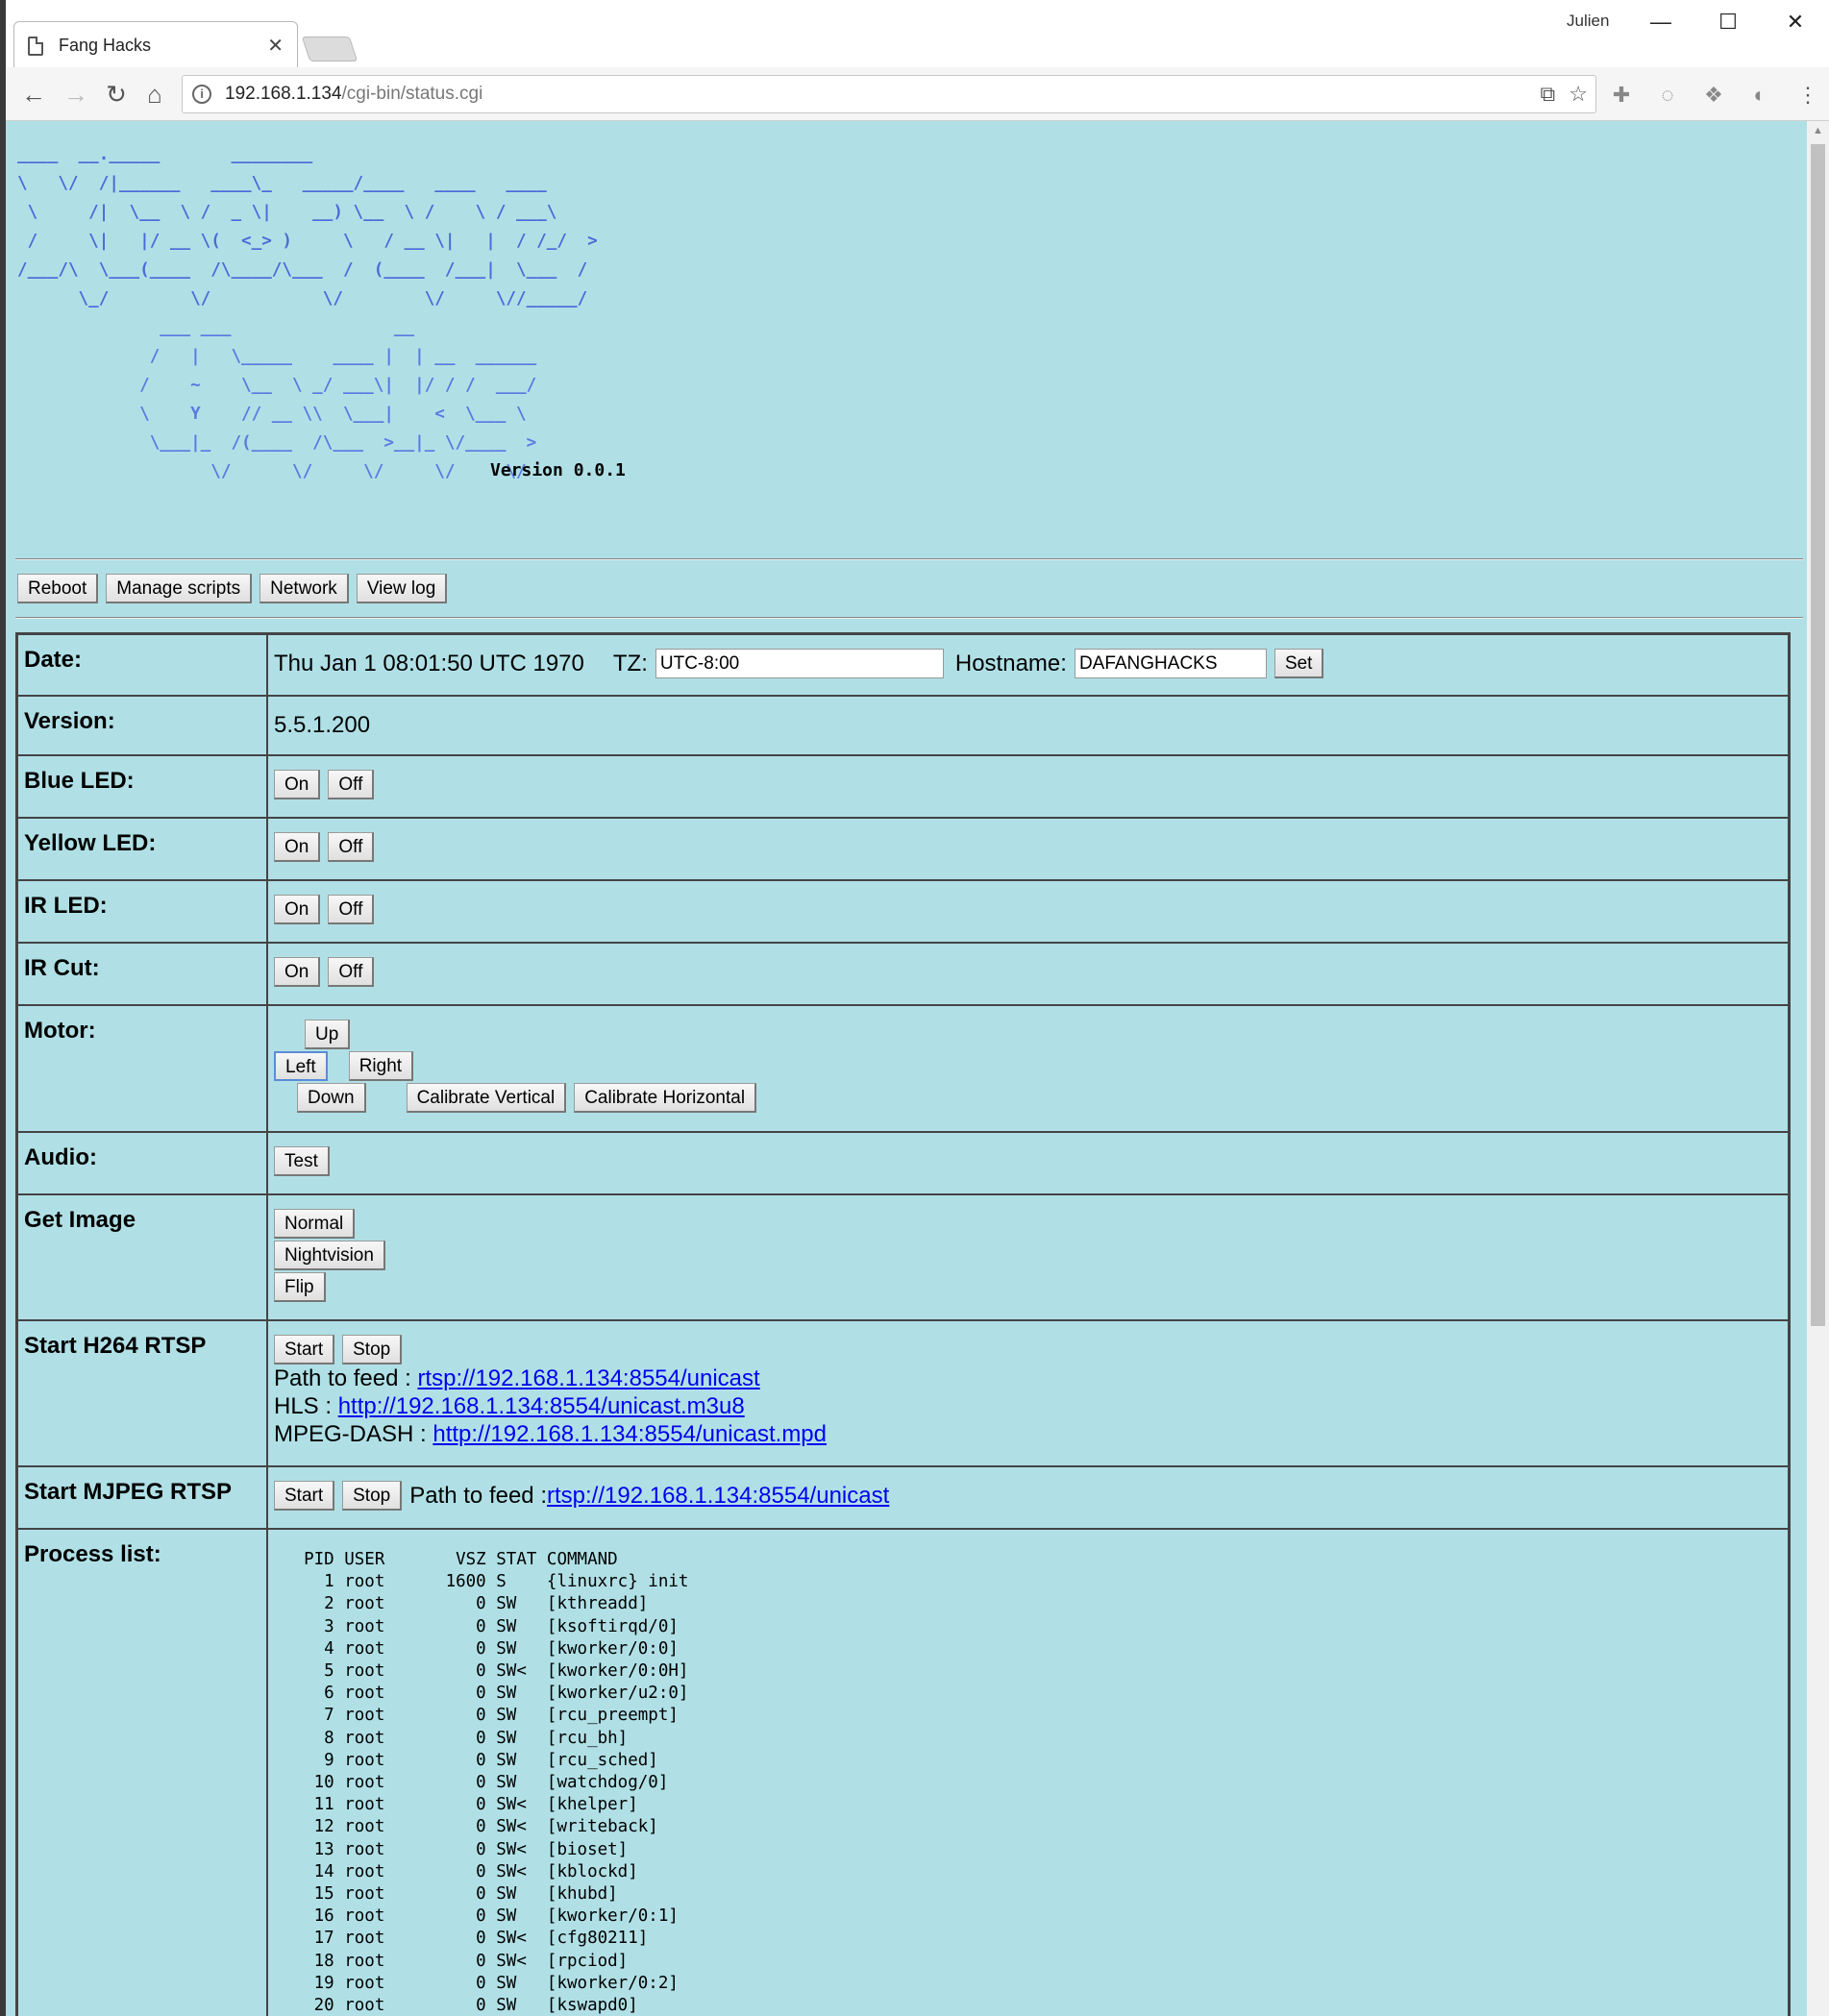 Image resolution: width=1829 pixels, height=2016 pixels. What do you see at coordinates (312, 241) in the screenshot?
I see `logo-line: / \| |/ __ \( <_> ) \ / __ \| | / /_/ >` at bounding box center [312, 241].